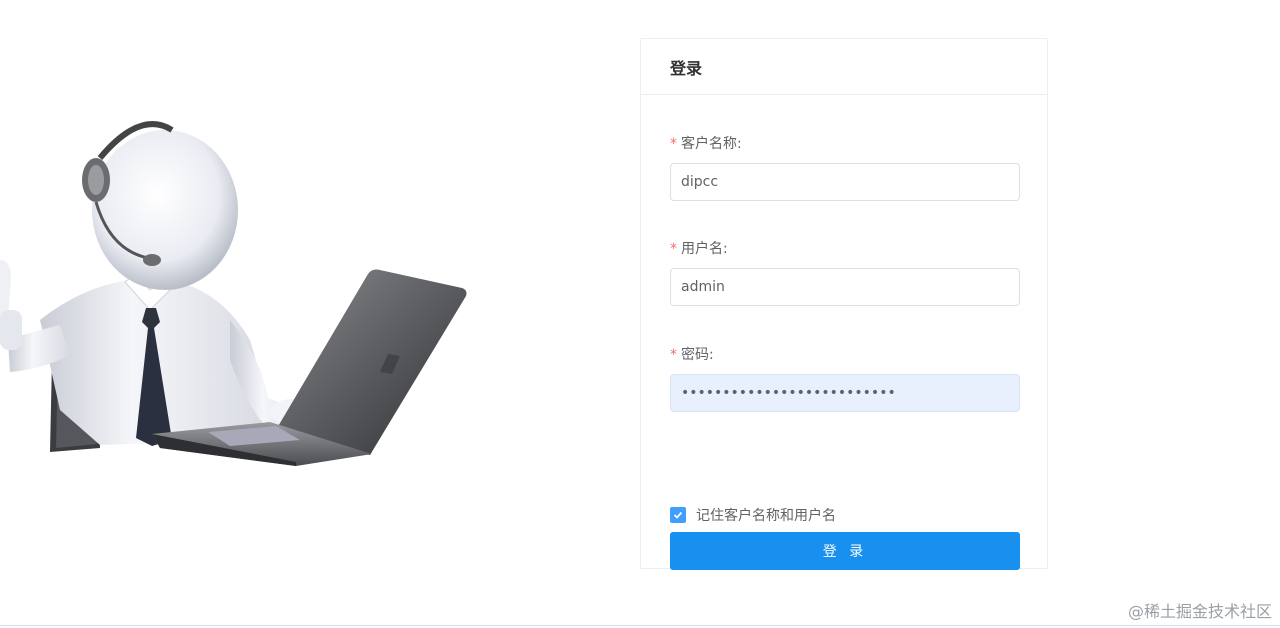  I want to click on login-title: 登录, so click(686, 68).